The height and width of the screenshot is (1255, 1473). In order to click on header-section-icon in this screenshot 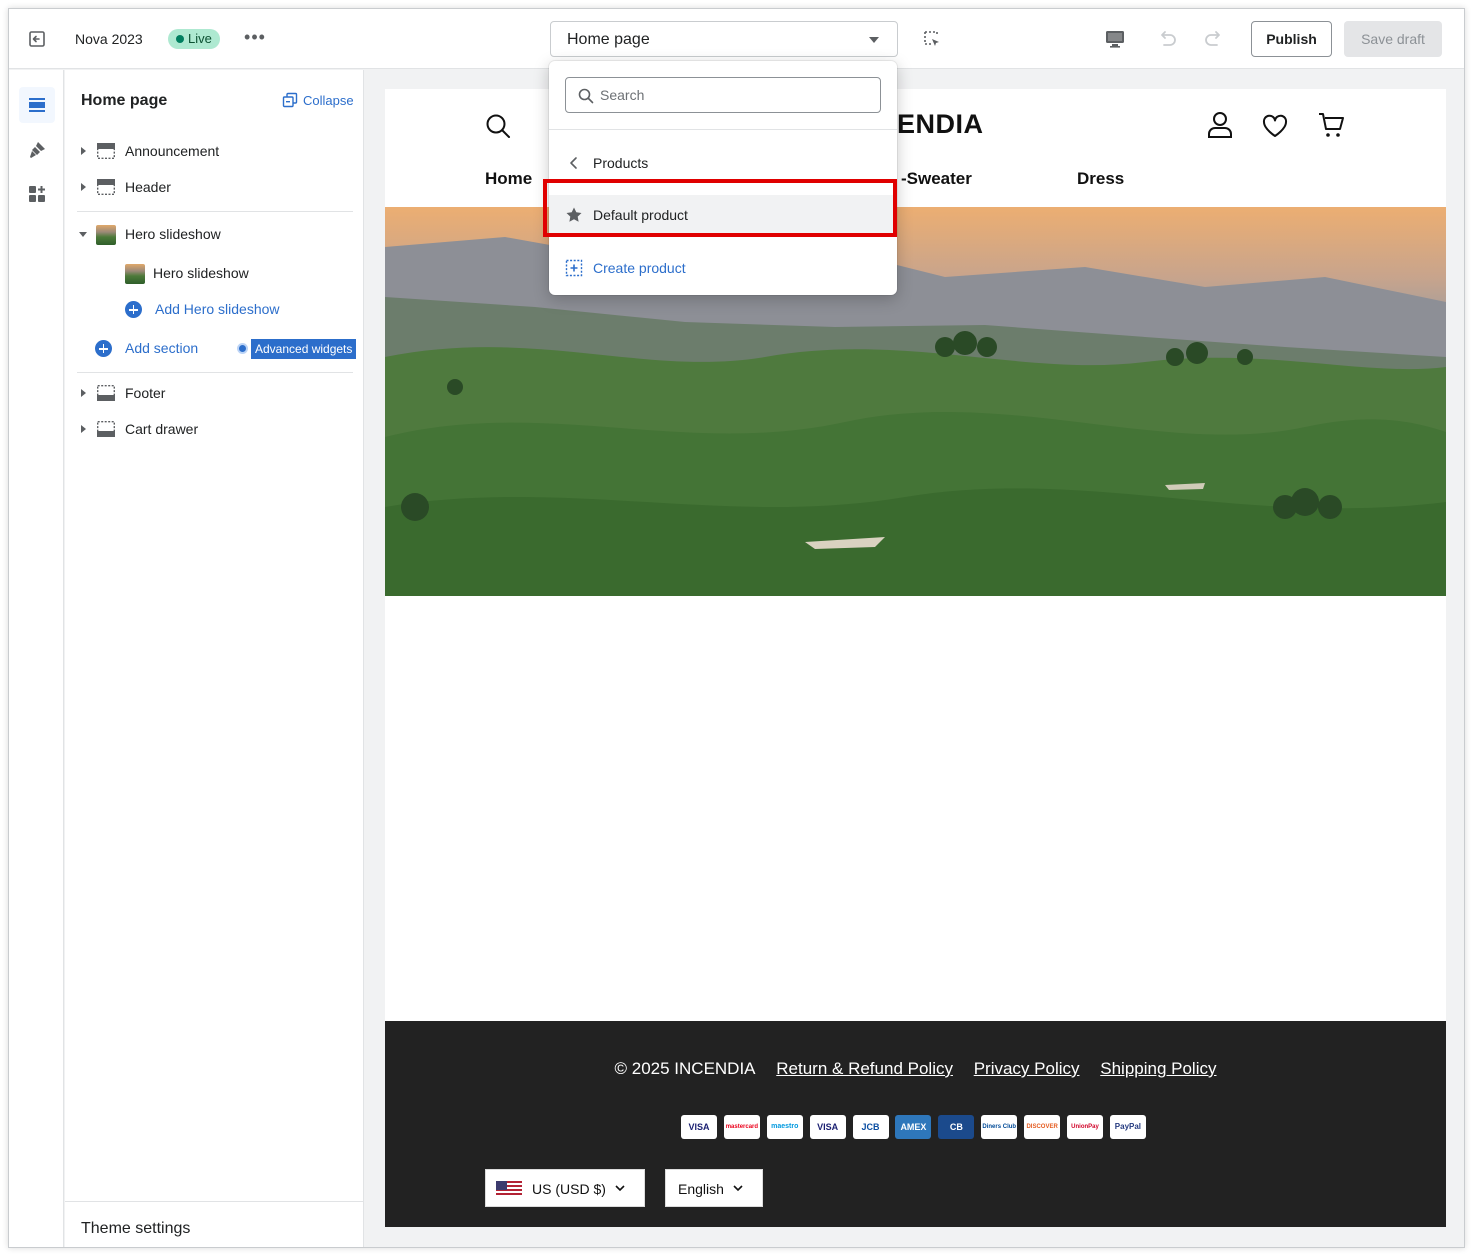, I will do `click(106, 187)`.